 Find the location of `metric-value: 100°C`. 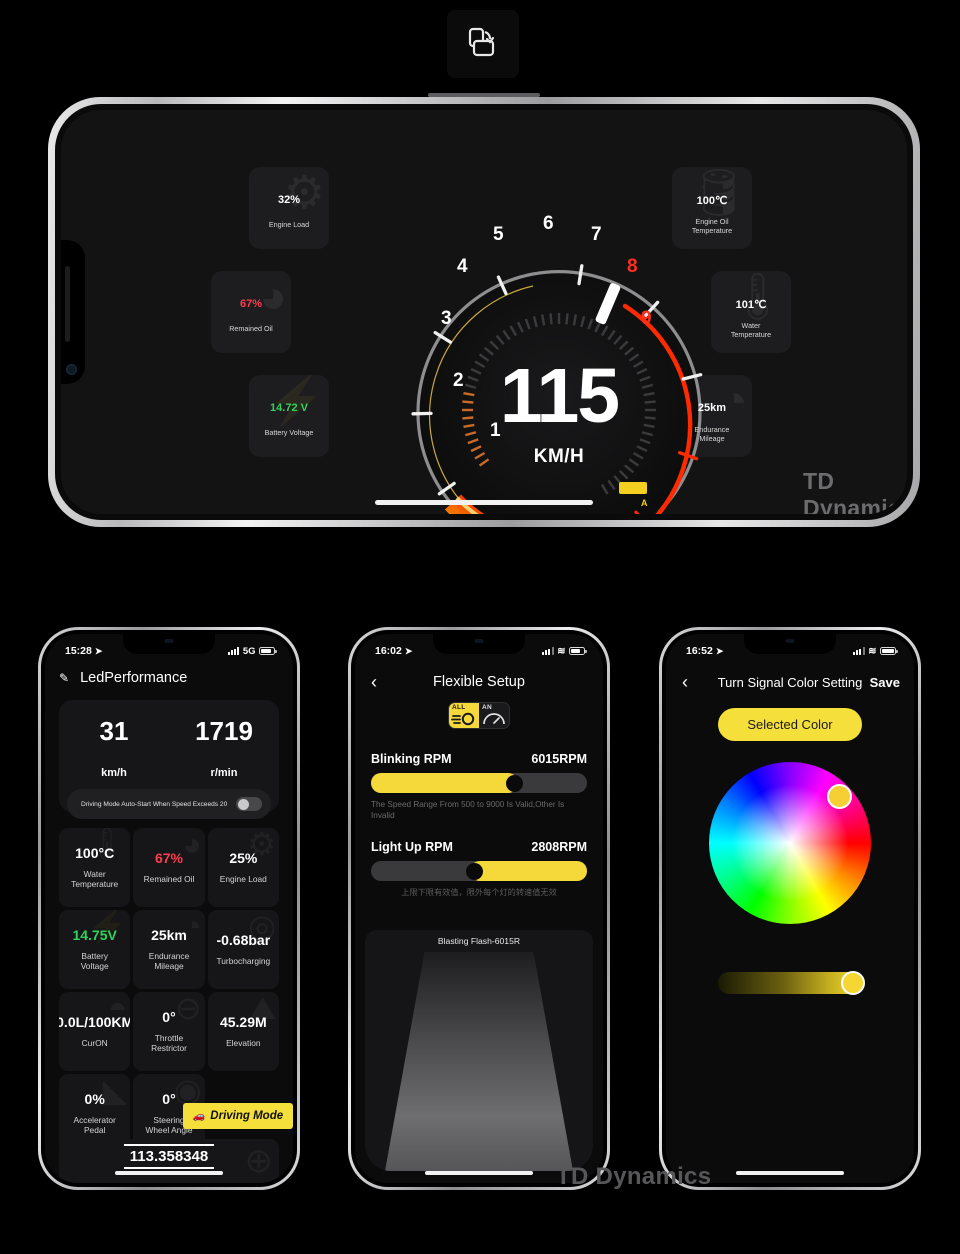

metric-value: 100°C is located at coordinates (95, 853).